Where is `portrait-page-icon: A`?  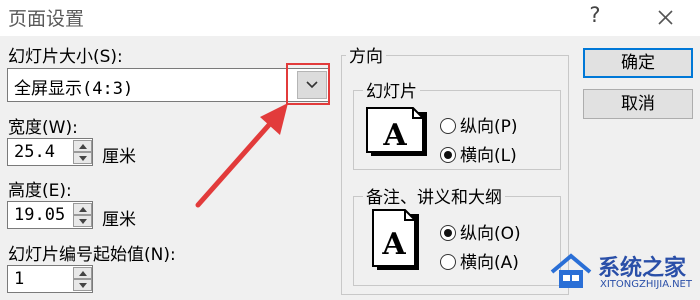
portrait-page-icon: A is located at coordinates (395, 239).